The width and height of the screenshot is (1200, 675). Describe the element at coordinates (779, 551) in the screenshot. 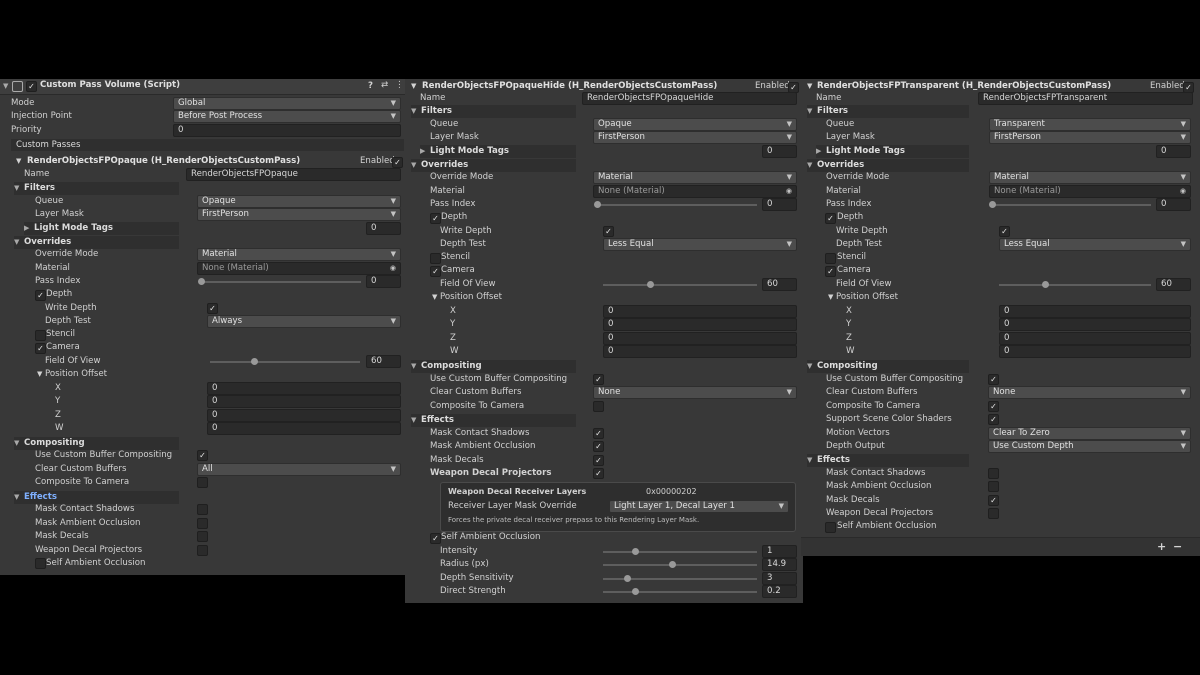

I see `intensity-input: 1` at that location.